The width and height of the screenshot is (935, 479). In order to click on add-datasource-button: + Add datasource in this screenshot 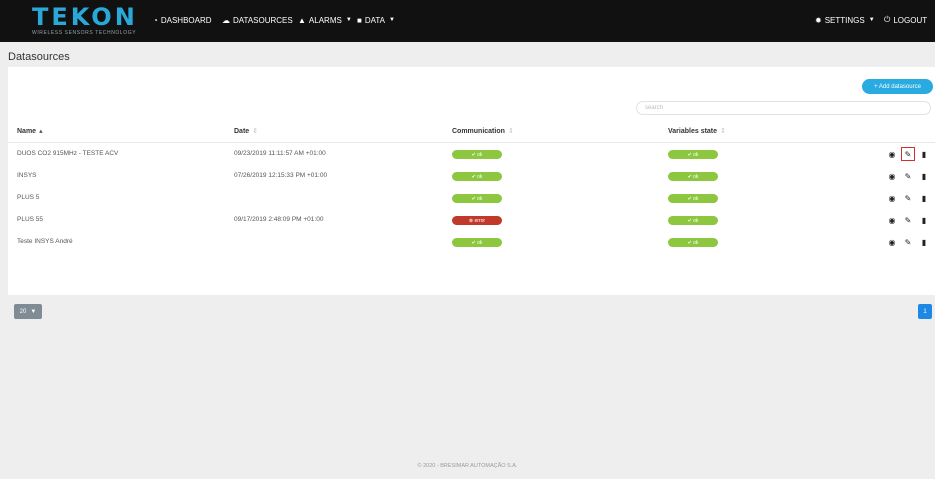, I will do `click(897, 86)`.